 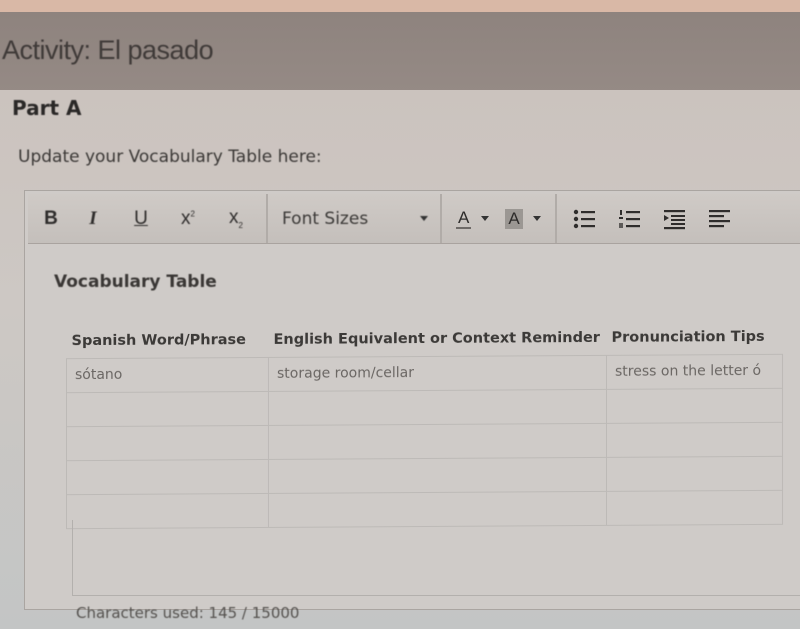 I want to click on underline-button: U, so click(x=141, y=219).